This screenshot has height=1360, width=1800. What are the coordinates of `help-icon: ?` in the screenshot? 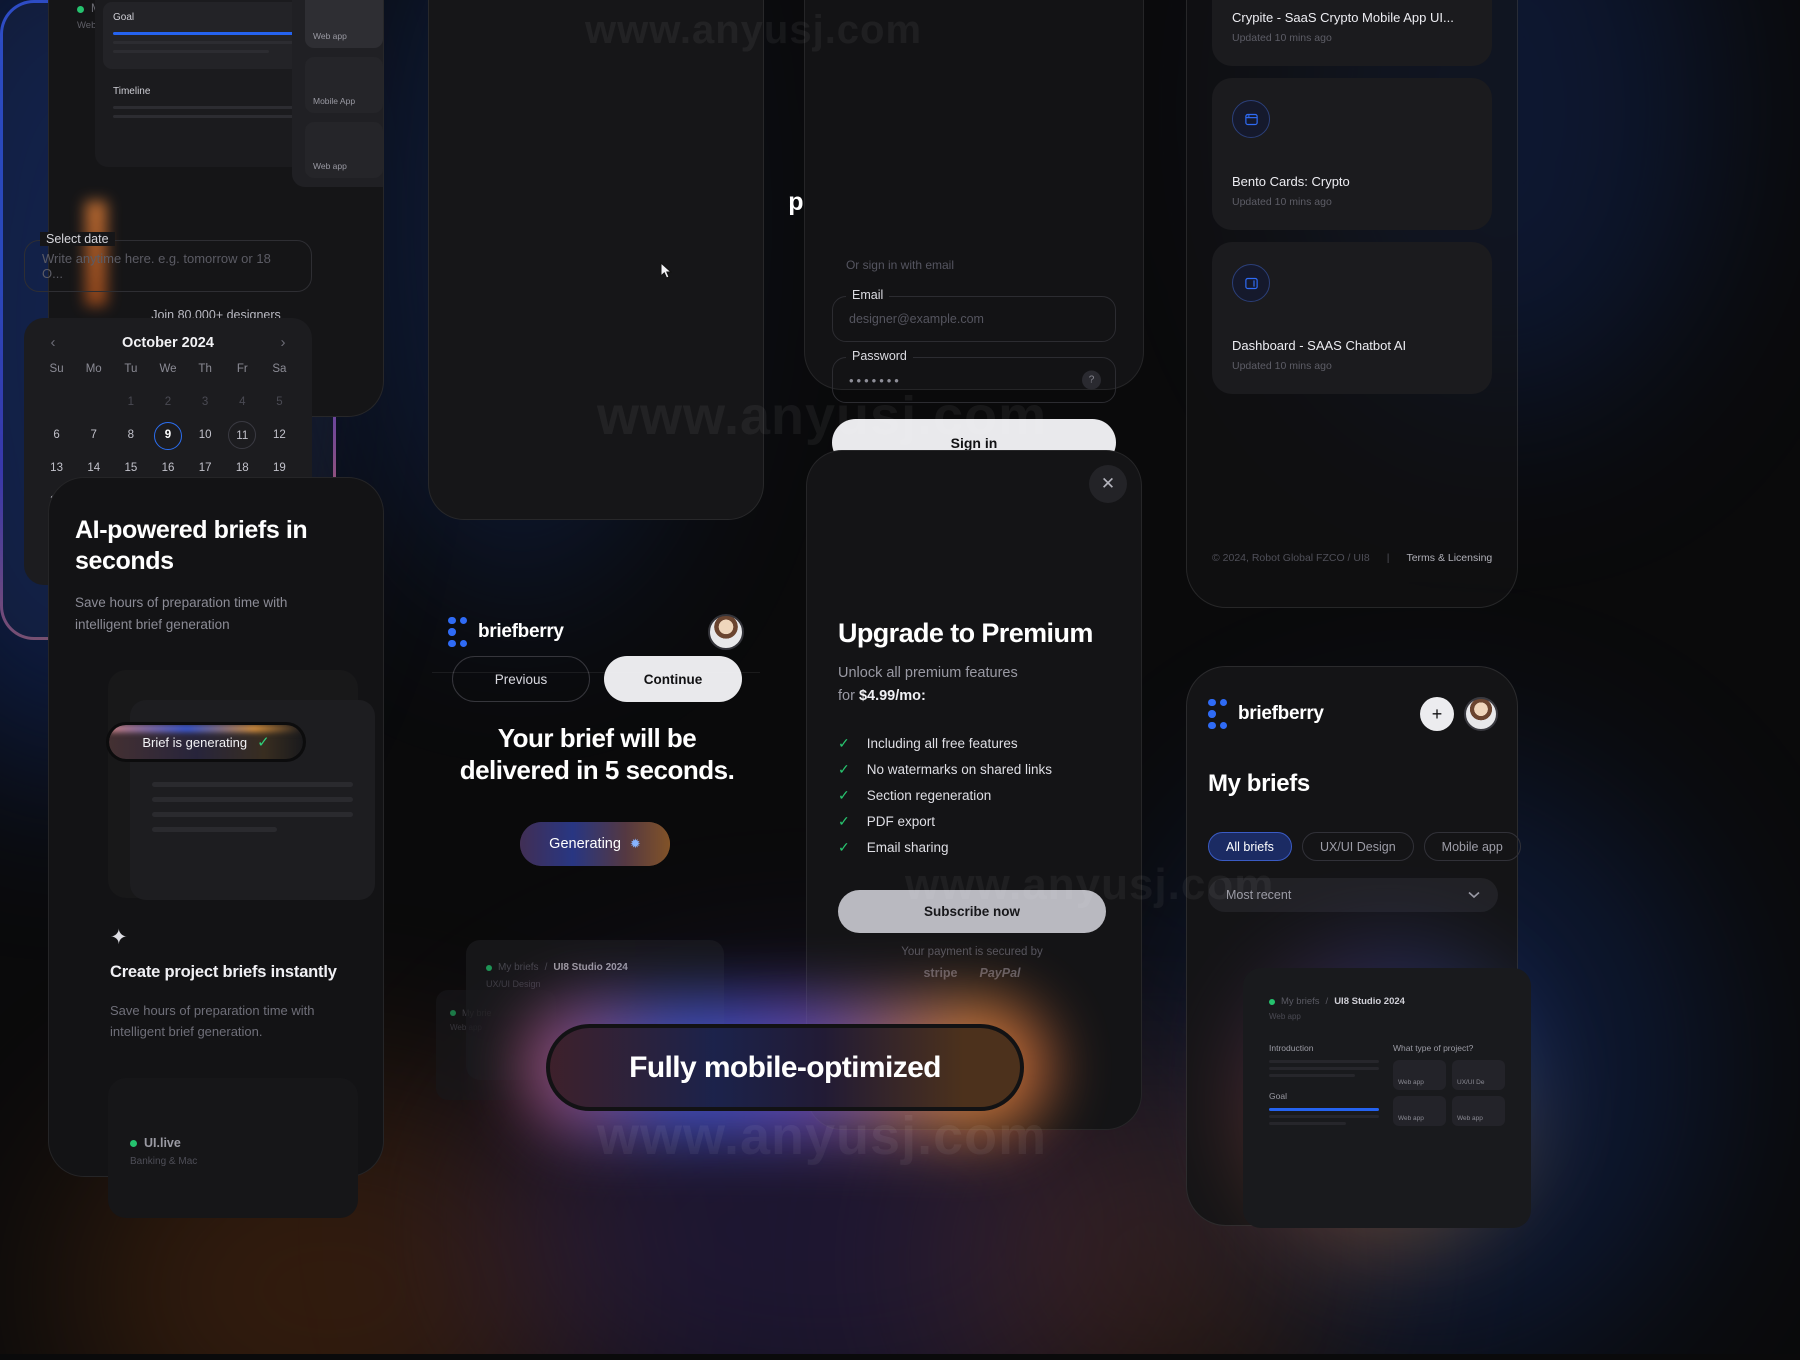 It's located at (1091, 380).